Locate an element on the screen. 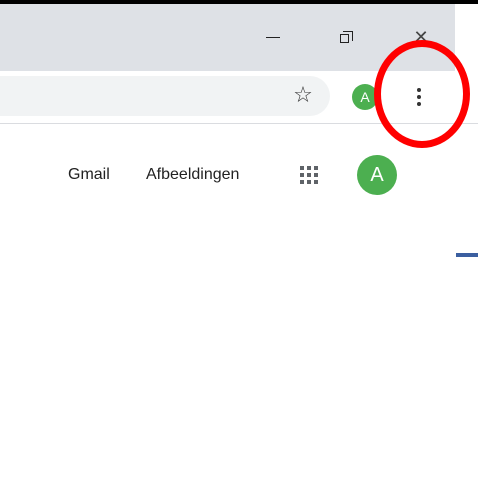 This screenshot has height=500, width=478. title-bar-edge is located at coordinates (466, 37).